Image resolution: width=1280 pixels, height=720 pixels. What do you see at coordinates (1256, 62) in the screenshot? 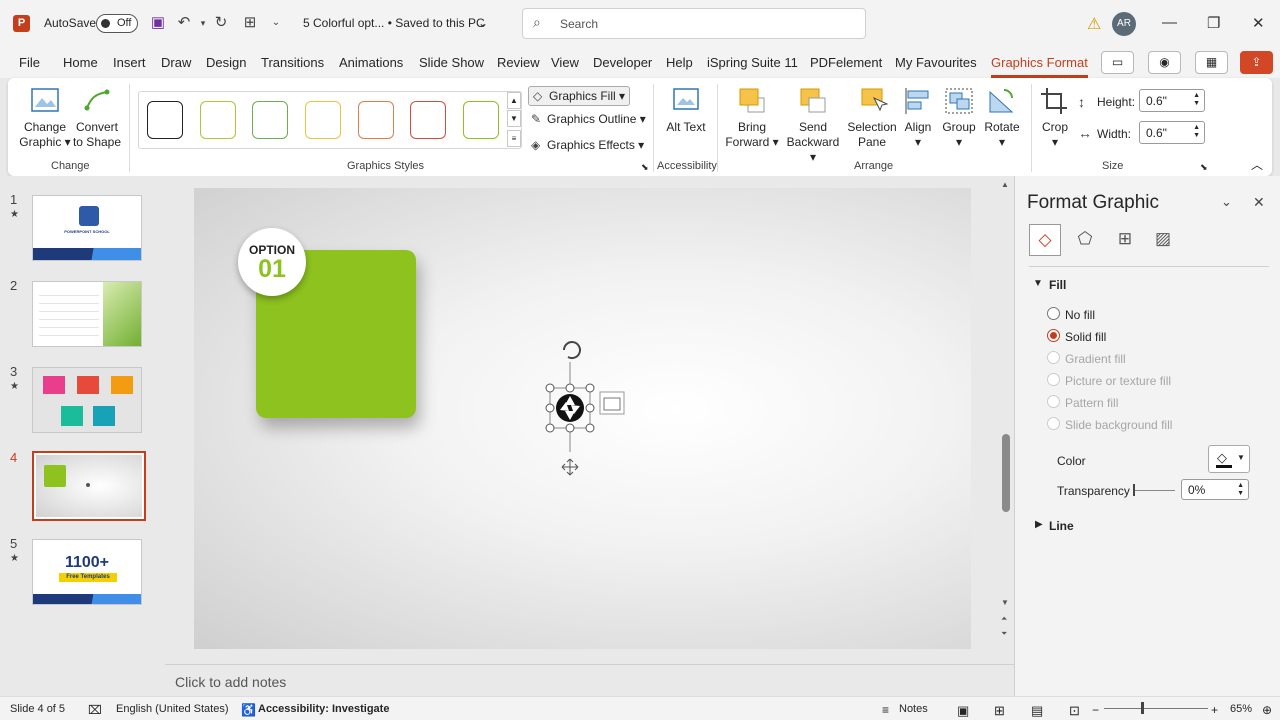
I see `share-icon: ⇪` at bounding box center [1256, 62].